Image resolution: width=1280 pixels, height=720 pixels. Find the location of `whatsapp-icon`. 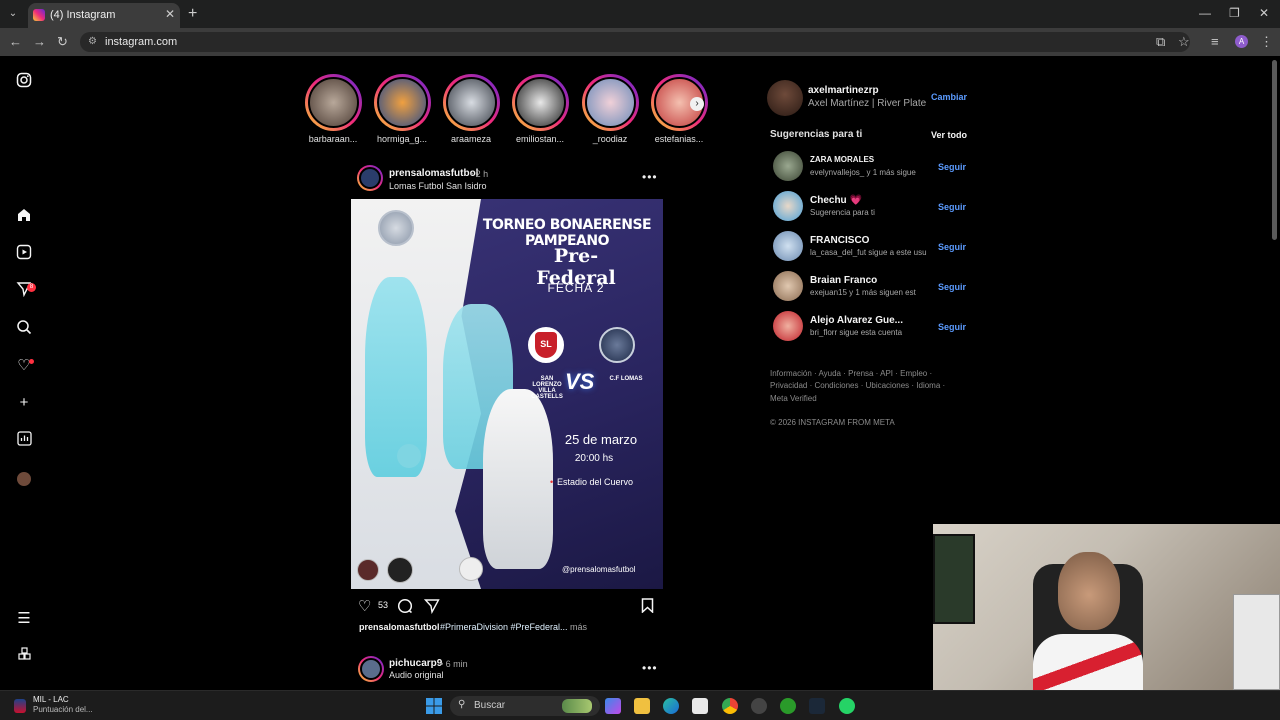

whatsapp-icon is located at coordinates (847, 706).